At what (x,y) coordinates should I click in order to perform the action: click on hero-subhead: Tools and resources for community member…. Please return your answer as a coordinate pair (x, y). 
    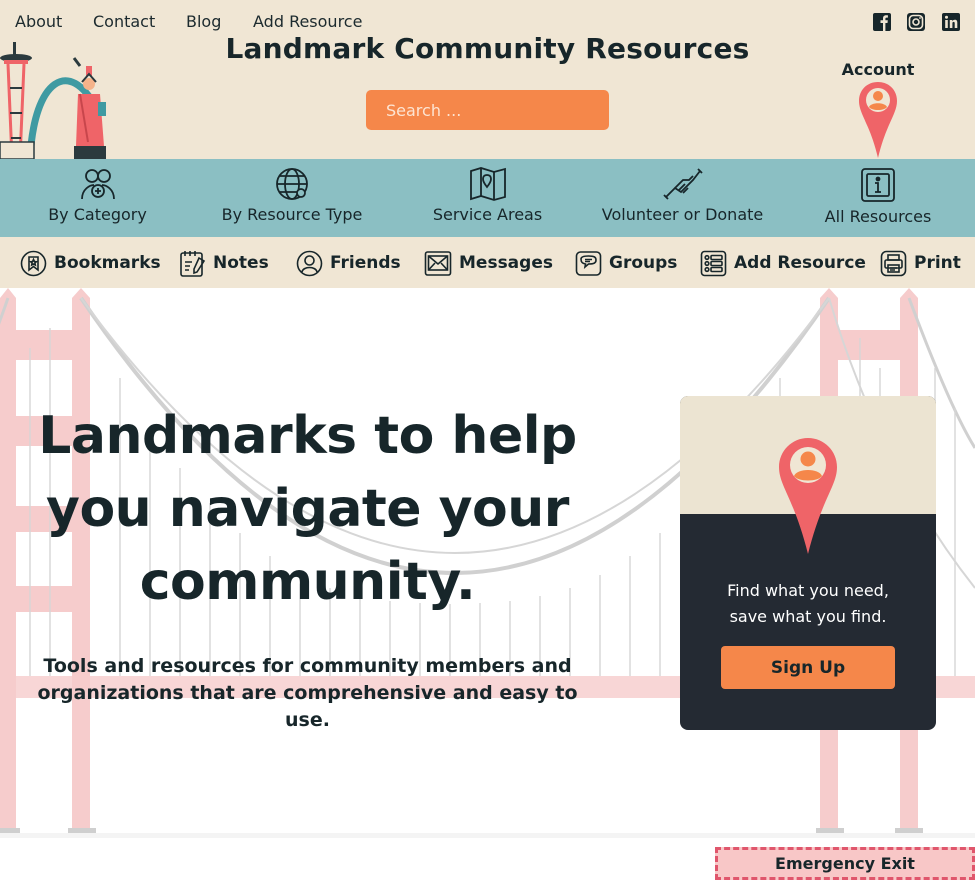
    Looking at the image, I should click on (307, 693).